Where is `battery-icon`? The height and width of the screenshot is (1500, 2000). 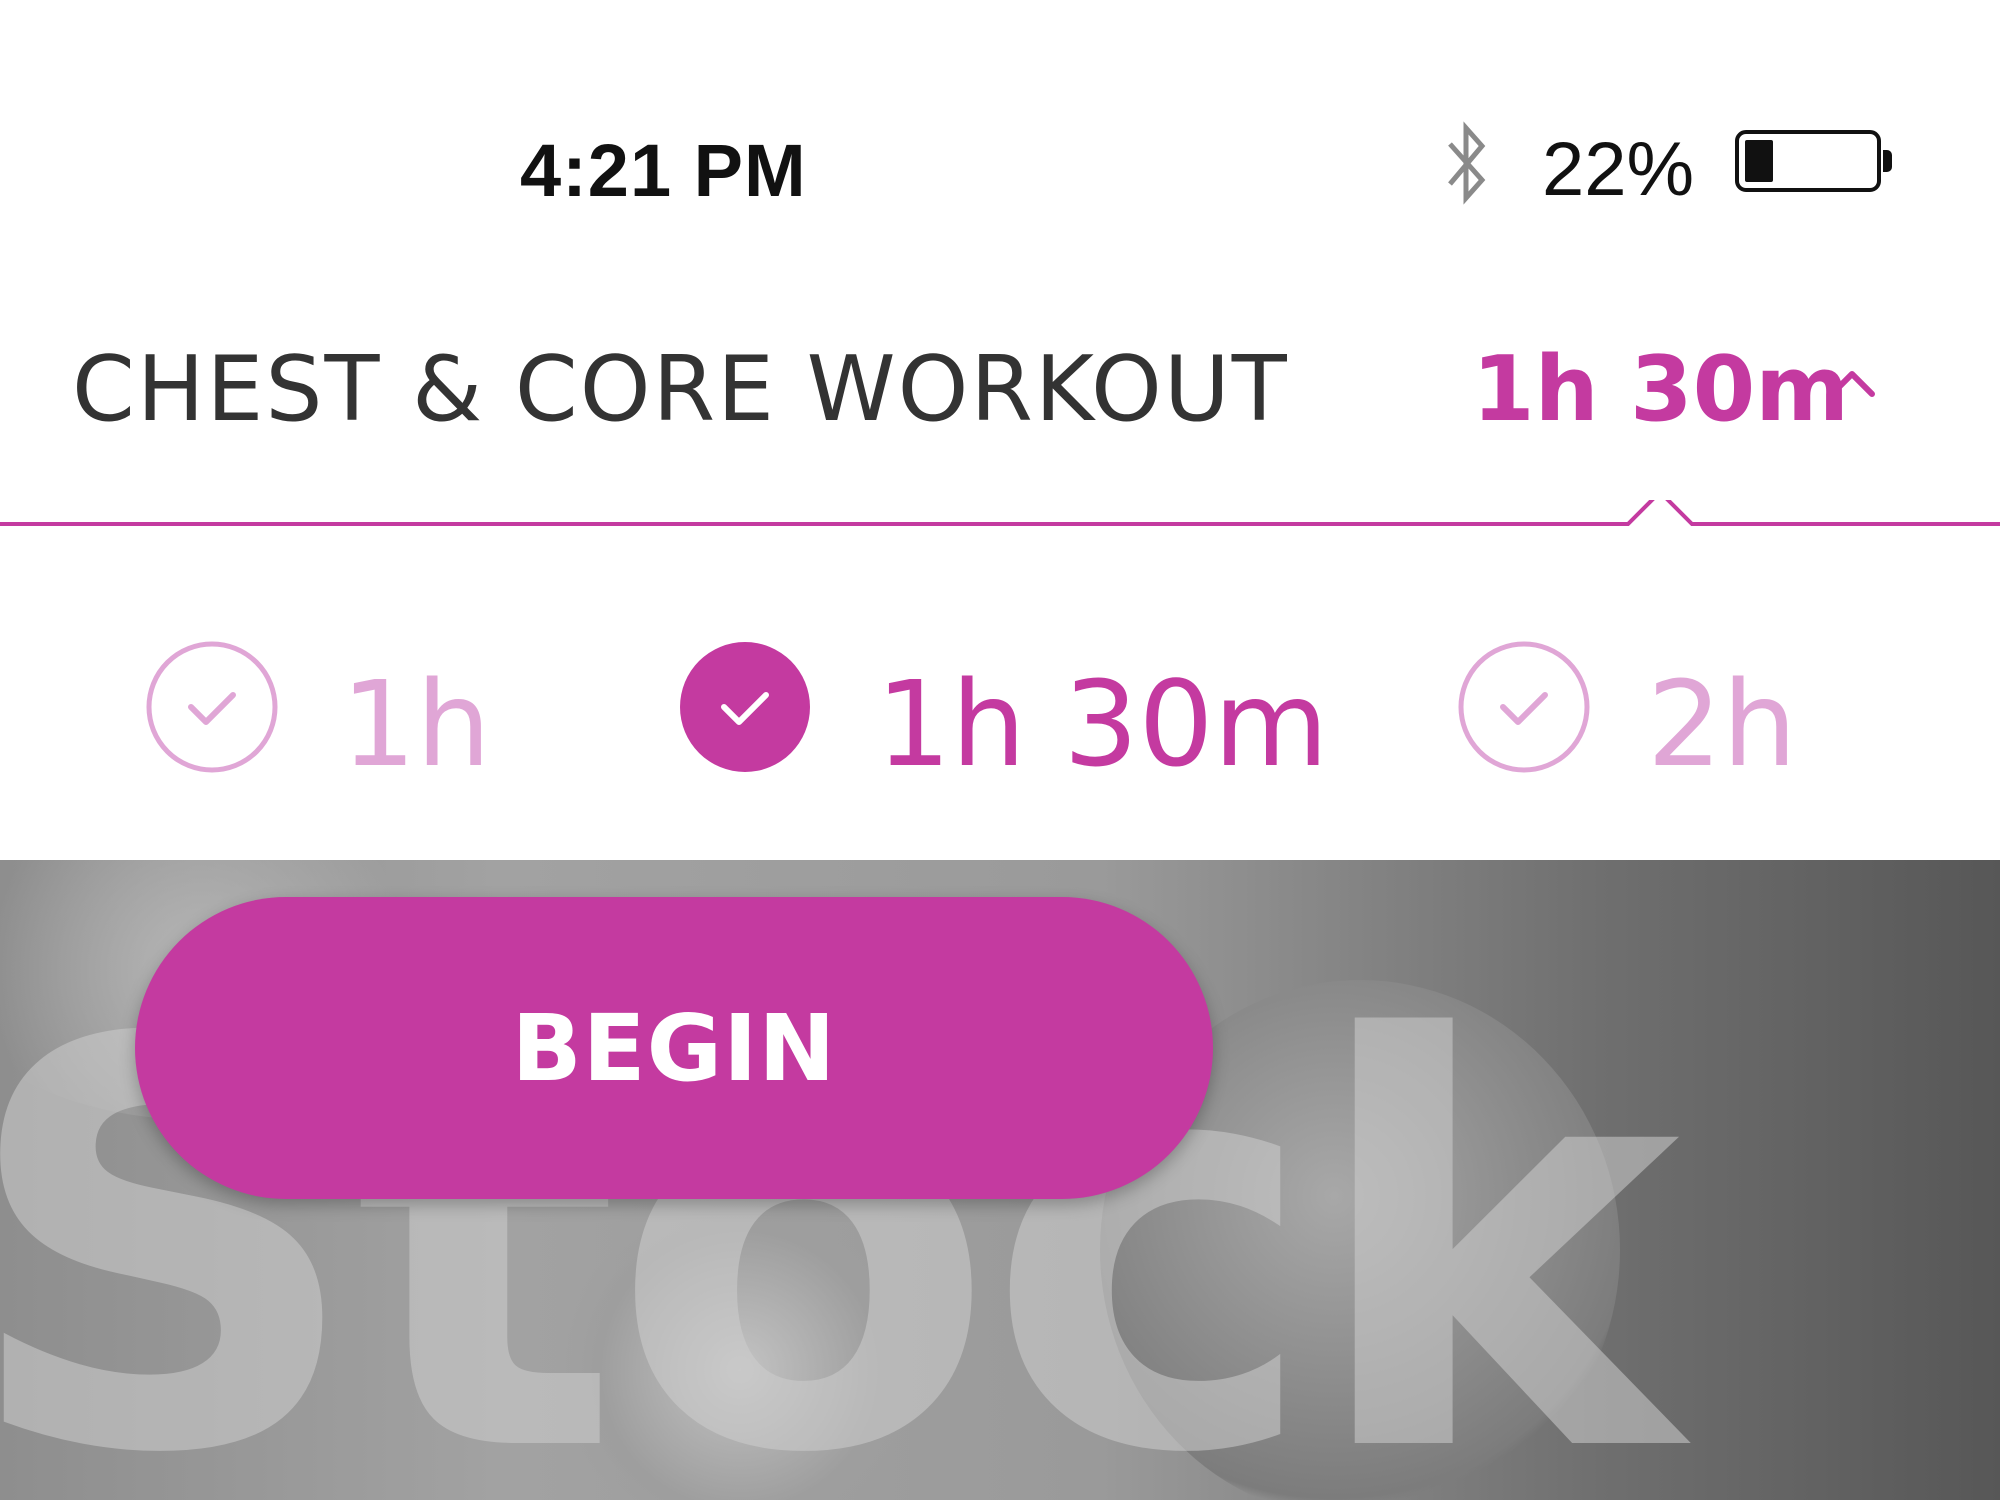 battery-icon is located at coordinates (1808, 161).